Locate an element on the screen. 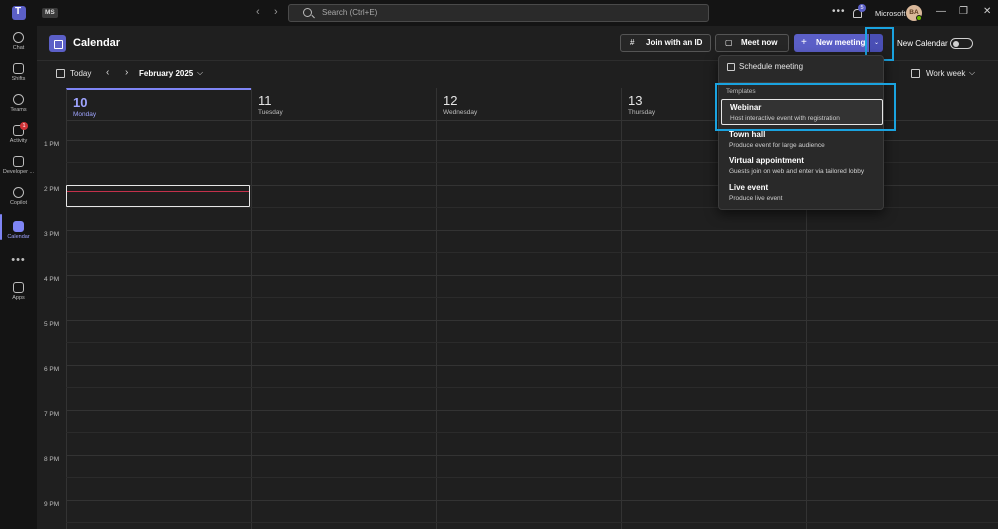 The image size is (998, 529). time-label: 3 PM is located at coordinates (52, 234).